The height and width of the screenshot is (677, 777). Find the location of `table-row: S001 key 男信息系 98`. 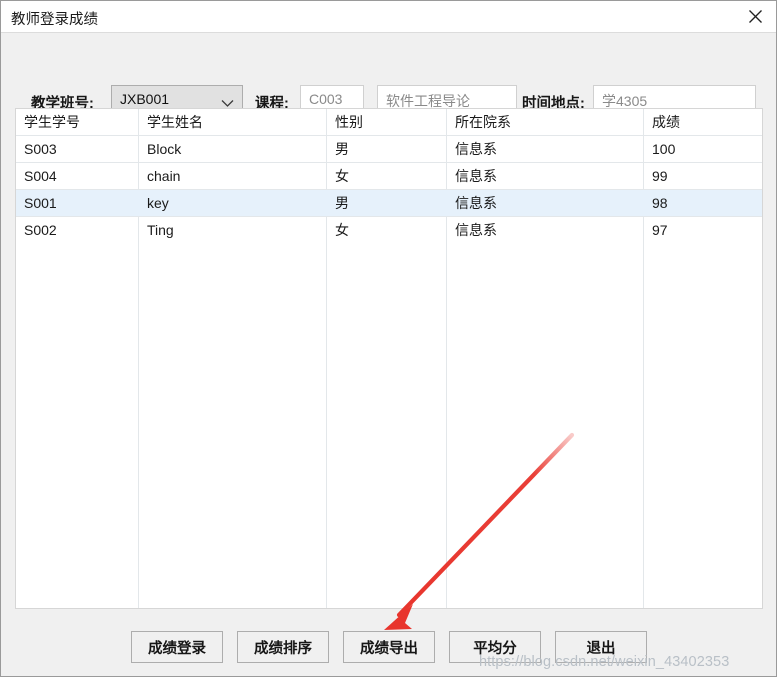

table-row: S001 key 男信息系 98 is located at coordinates (389, 203).